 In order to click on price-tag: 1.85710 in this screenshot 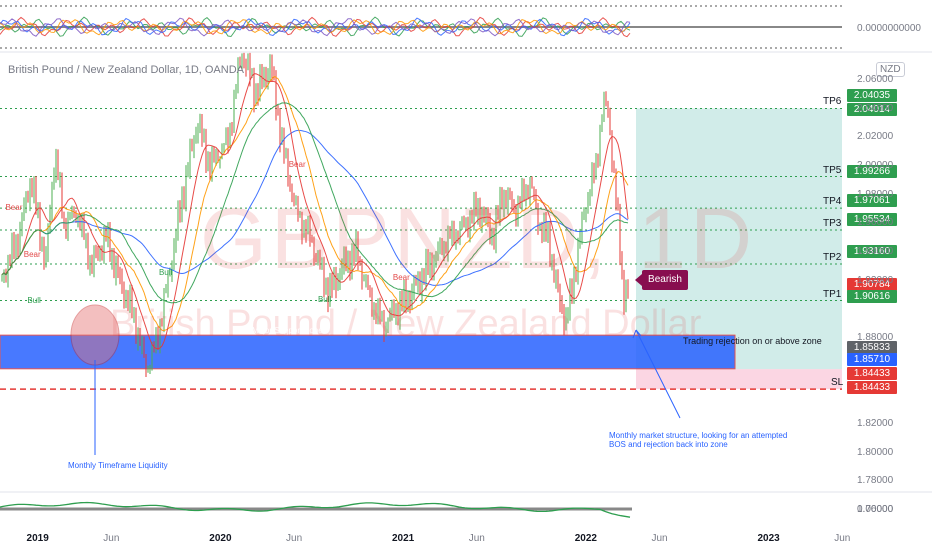, I will do `click(872, 359)`.